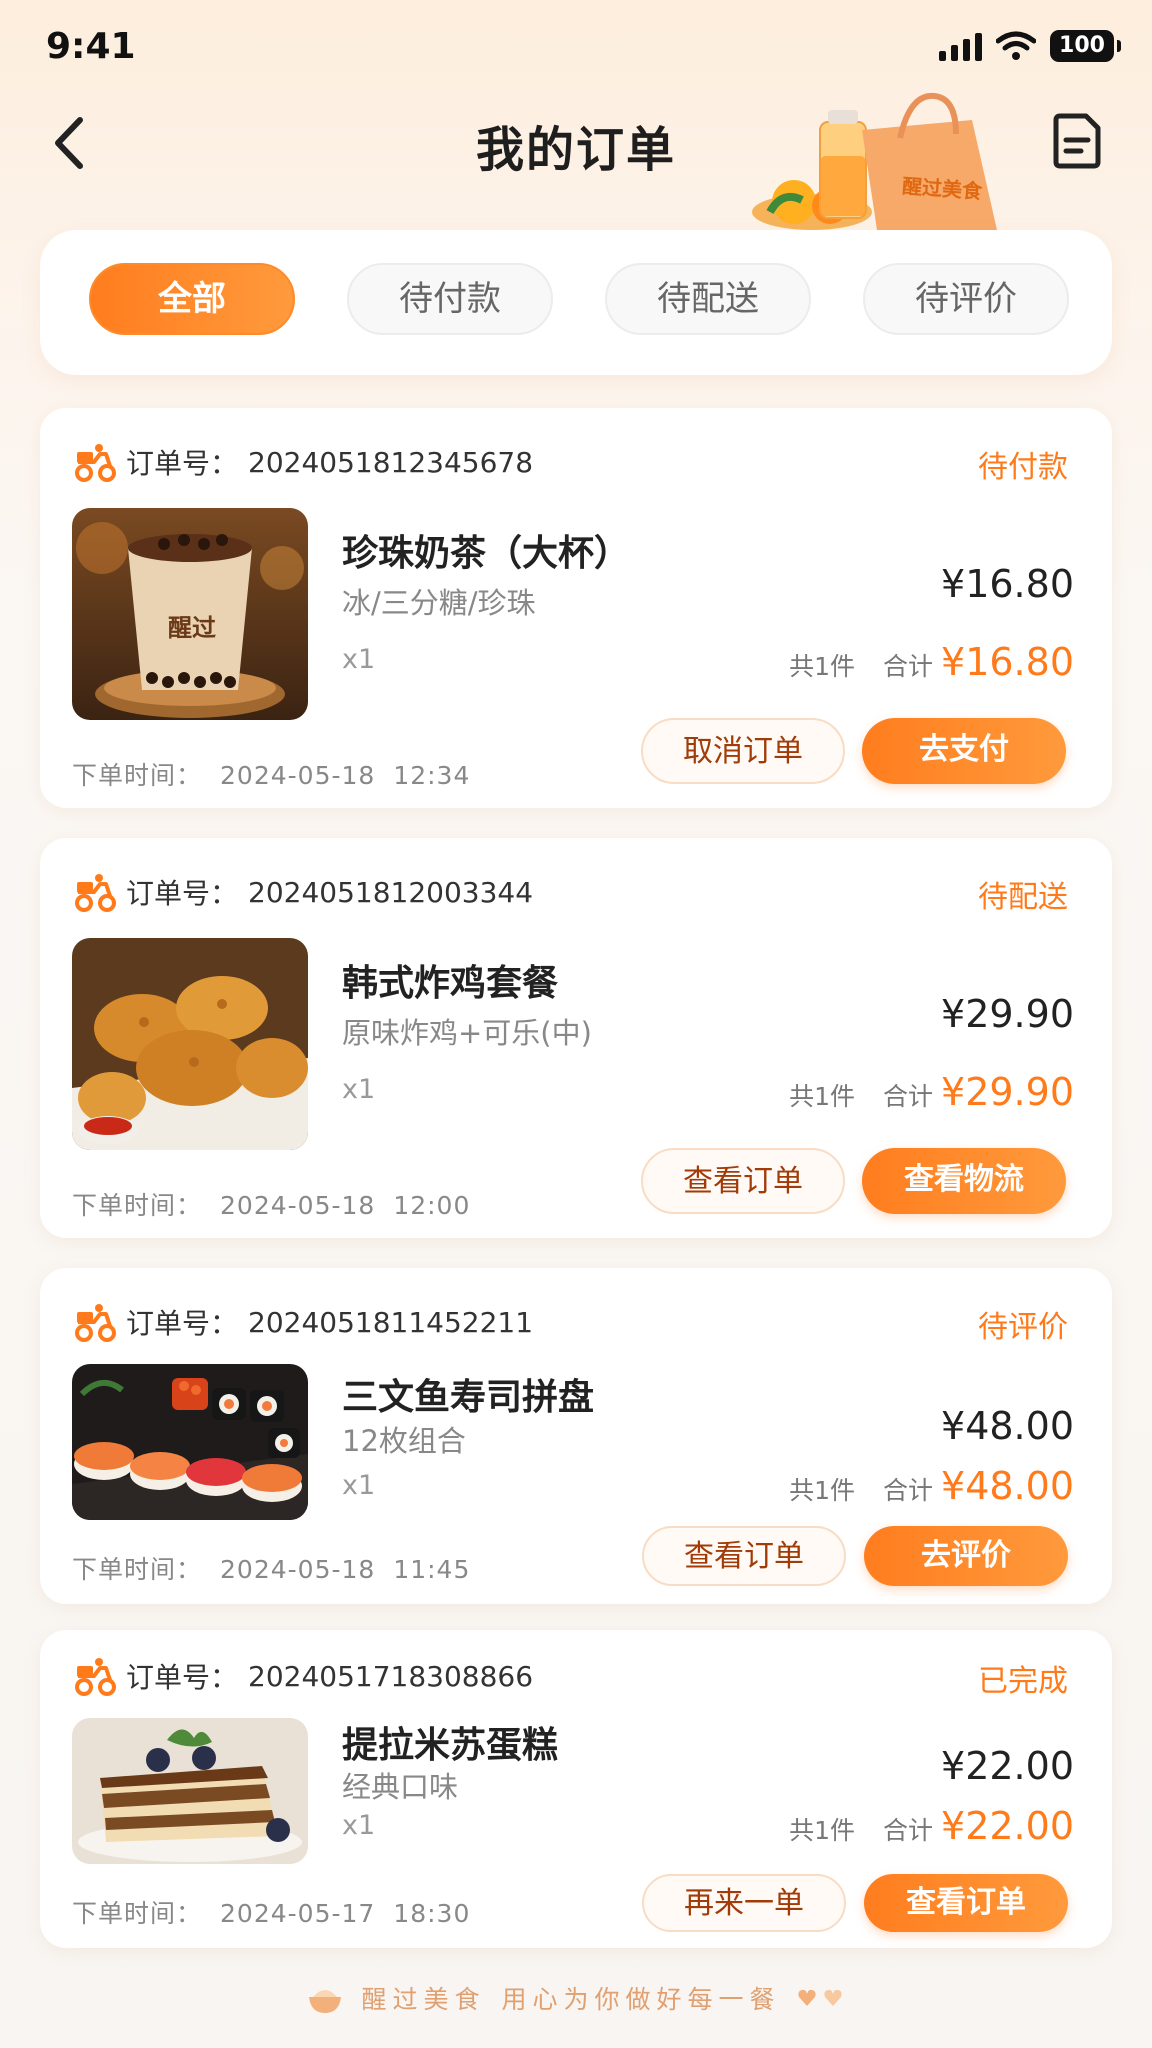 The height and width of the screenshot is (2048, 1152). I want to click on order-status: 待配送, so click(1023, 897).